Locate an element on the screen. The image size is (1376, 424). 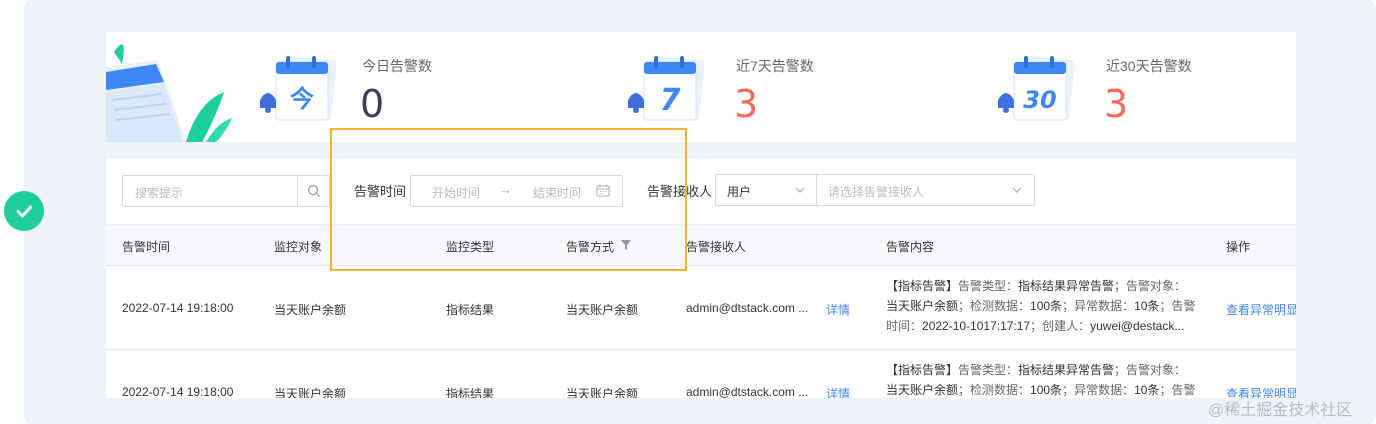
receiver-filter-label: 告警接收人 is located at coordinates (680, 191).